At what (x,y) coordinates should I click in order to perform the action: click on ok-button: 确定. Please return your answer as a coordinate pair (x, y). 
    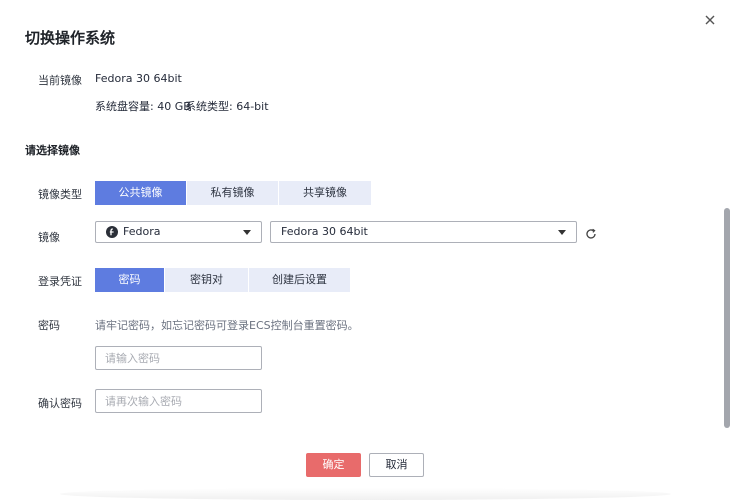
    Looking at the image, I should click on (333, 465).